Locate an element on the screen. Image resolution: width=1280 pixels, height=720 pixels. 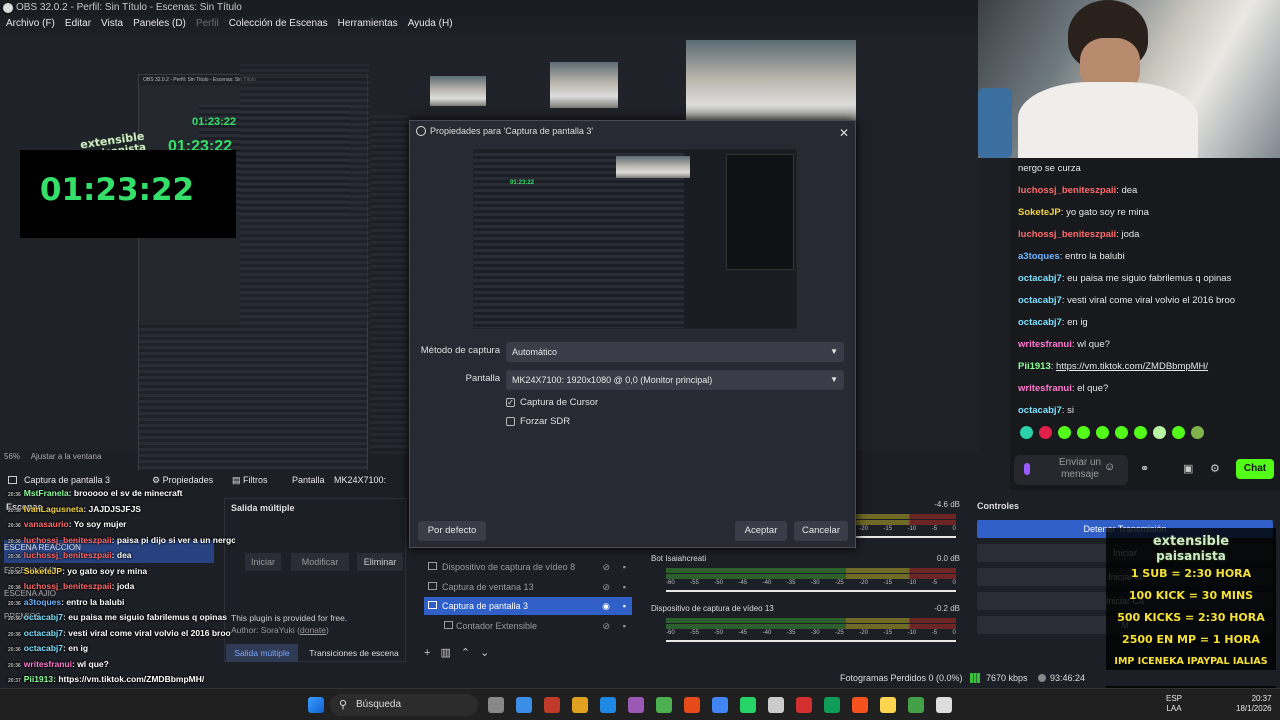
visibility-eye-icon: ◉ is located at coordinates (606, 606).